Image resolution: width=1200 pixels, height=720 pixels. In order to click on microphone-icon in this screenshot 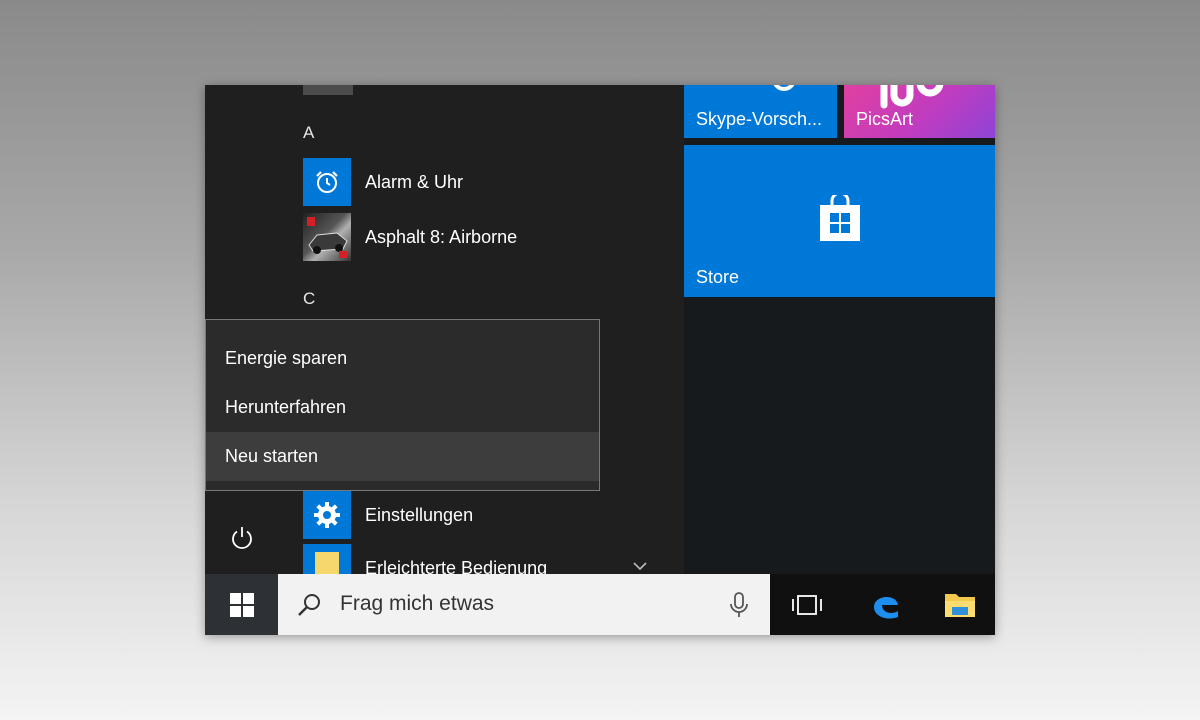, I will do `click(739, 605)`.